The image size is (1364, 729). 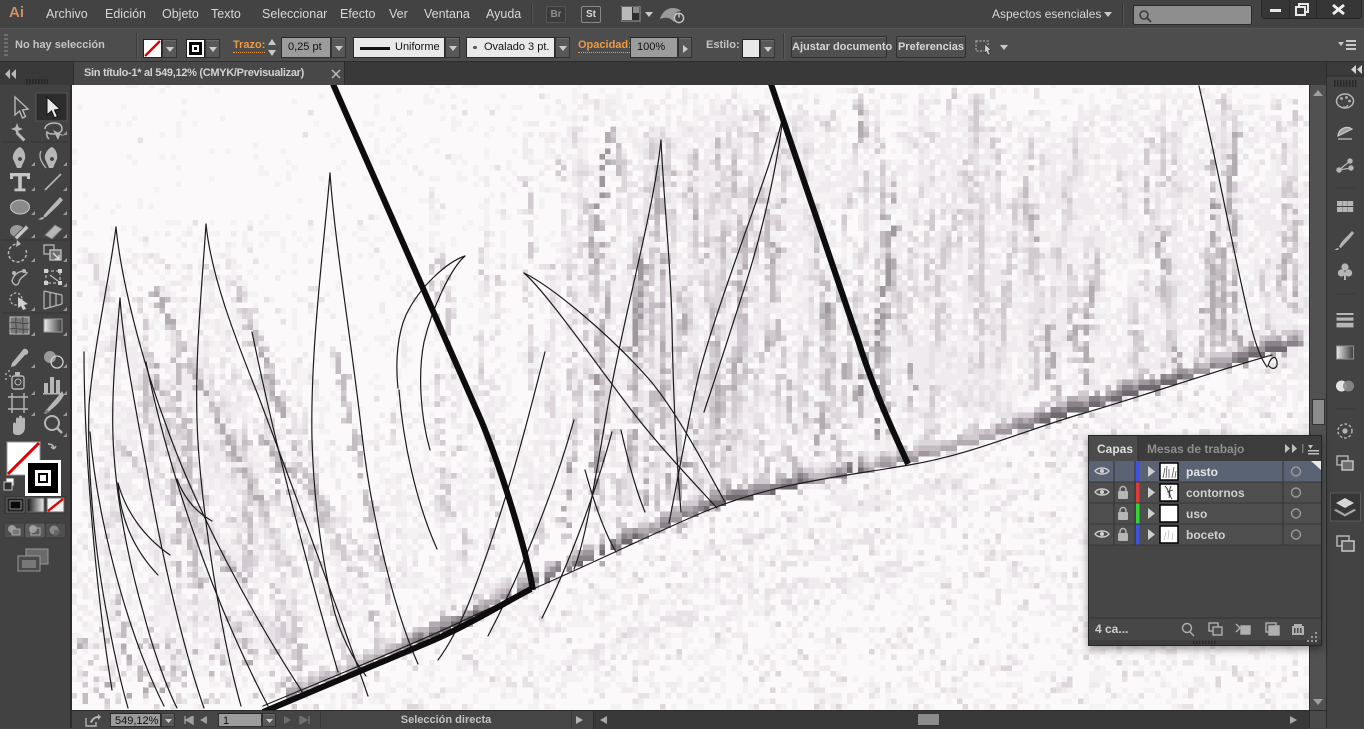 I want to click on svg-text: pasto, so click(x=1202, y=472).